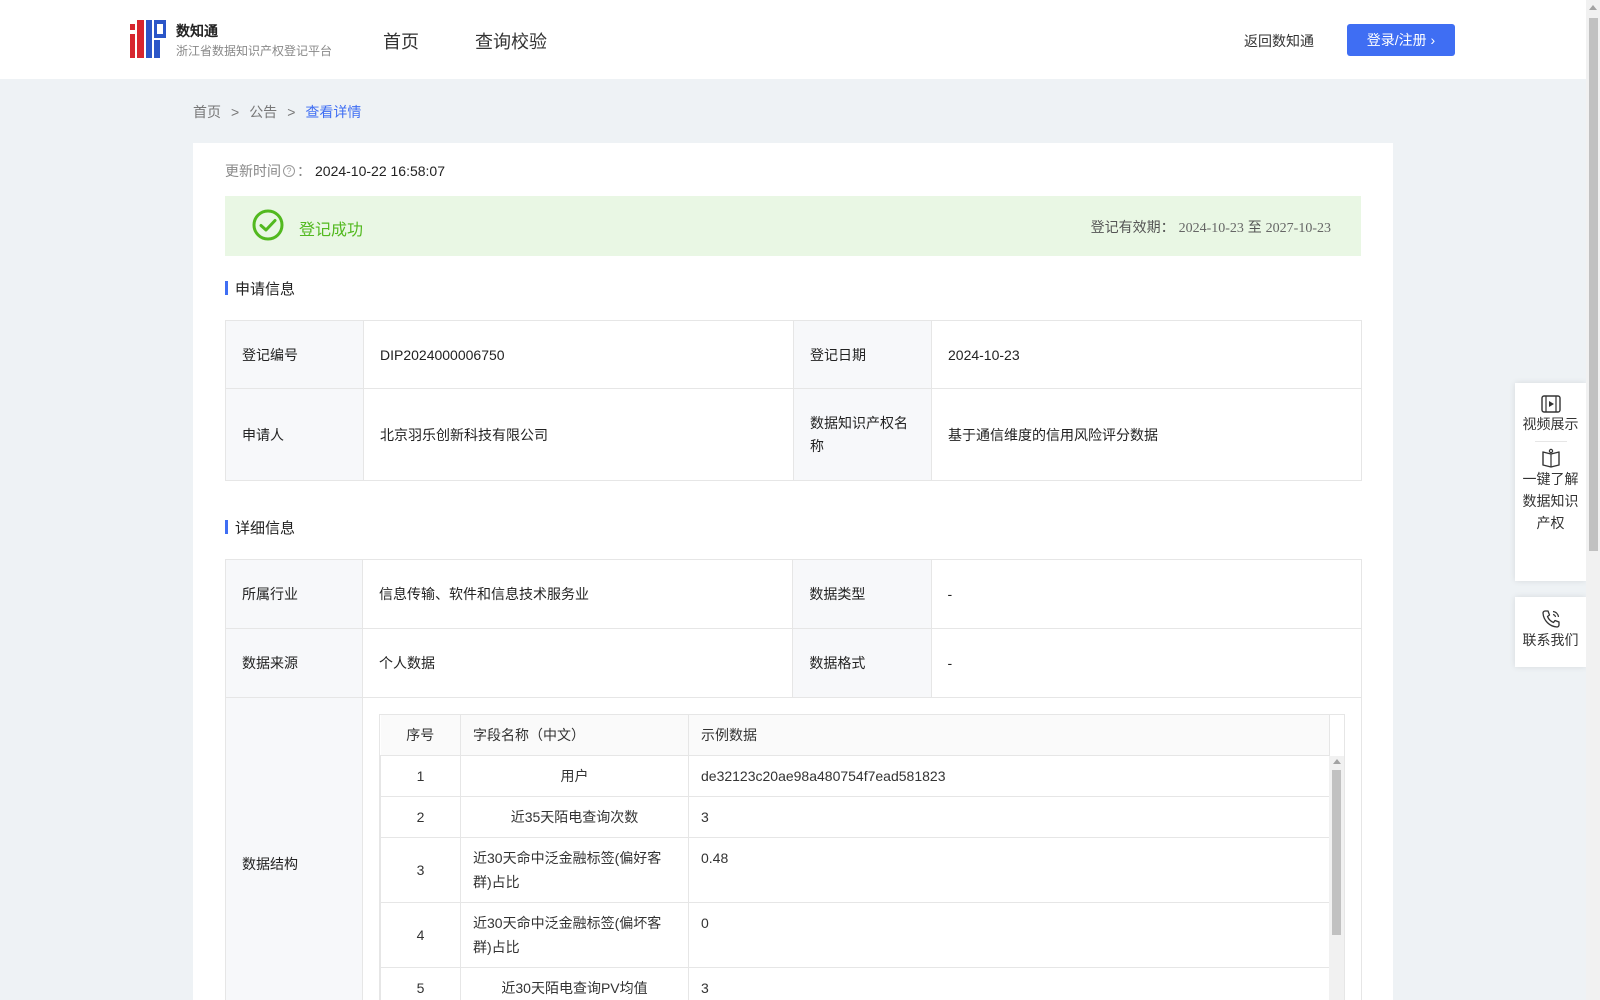 The image size is (1600, 1000). I want to click on login-register-button: 登录/注册 ›, so click(1401, 40).